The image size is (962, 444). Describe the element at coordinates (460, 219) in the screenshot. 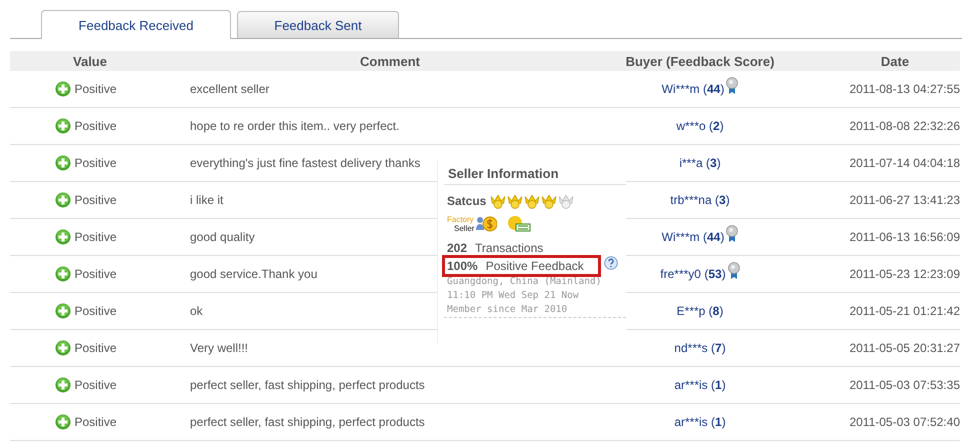

I see `factory-label: Factory` at that location.